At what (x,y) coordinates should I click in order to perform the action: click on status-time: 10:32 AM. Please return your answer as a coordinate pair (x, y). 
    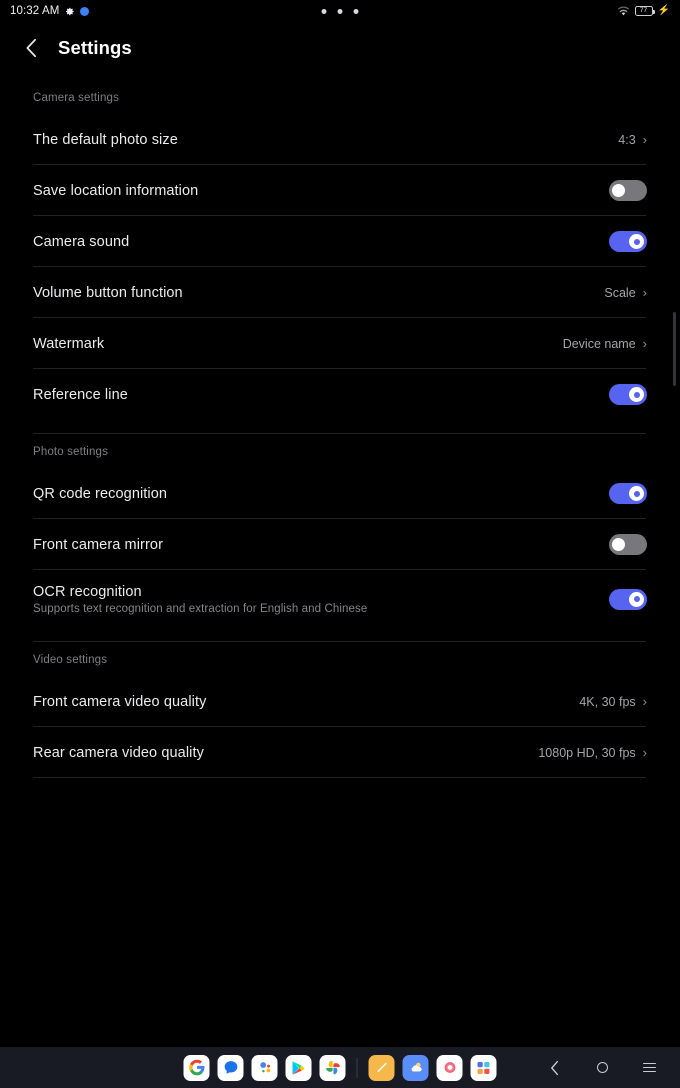
    Looking at the image, I should click on (35, 11).